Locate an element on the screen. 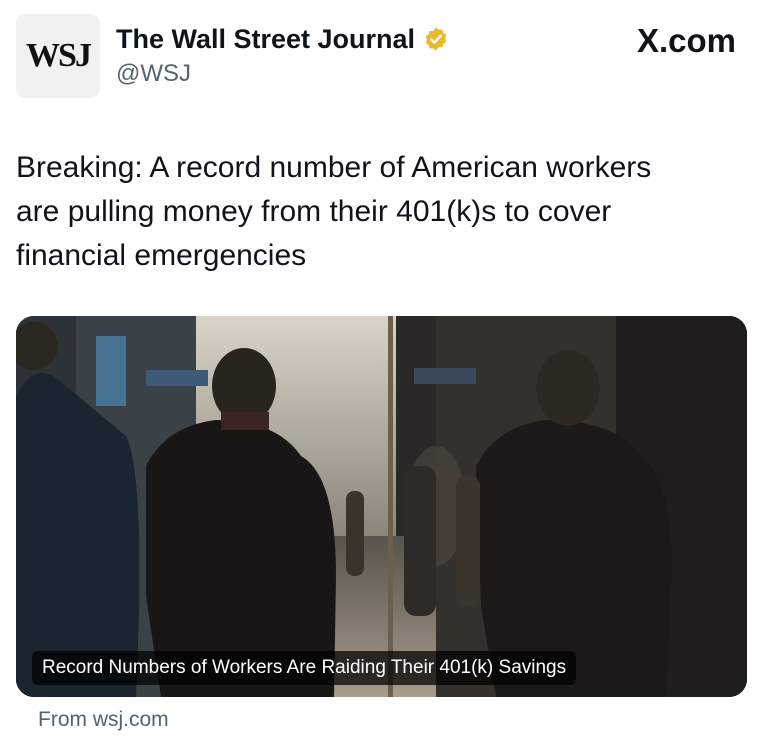 This screenshot has height=750, width=764. avatar: WSJ is located at coordinates (58, 56).